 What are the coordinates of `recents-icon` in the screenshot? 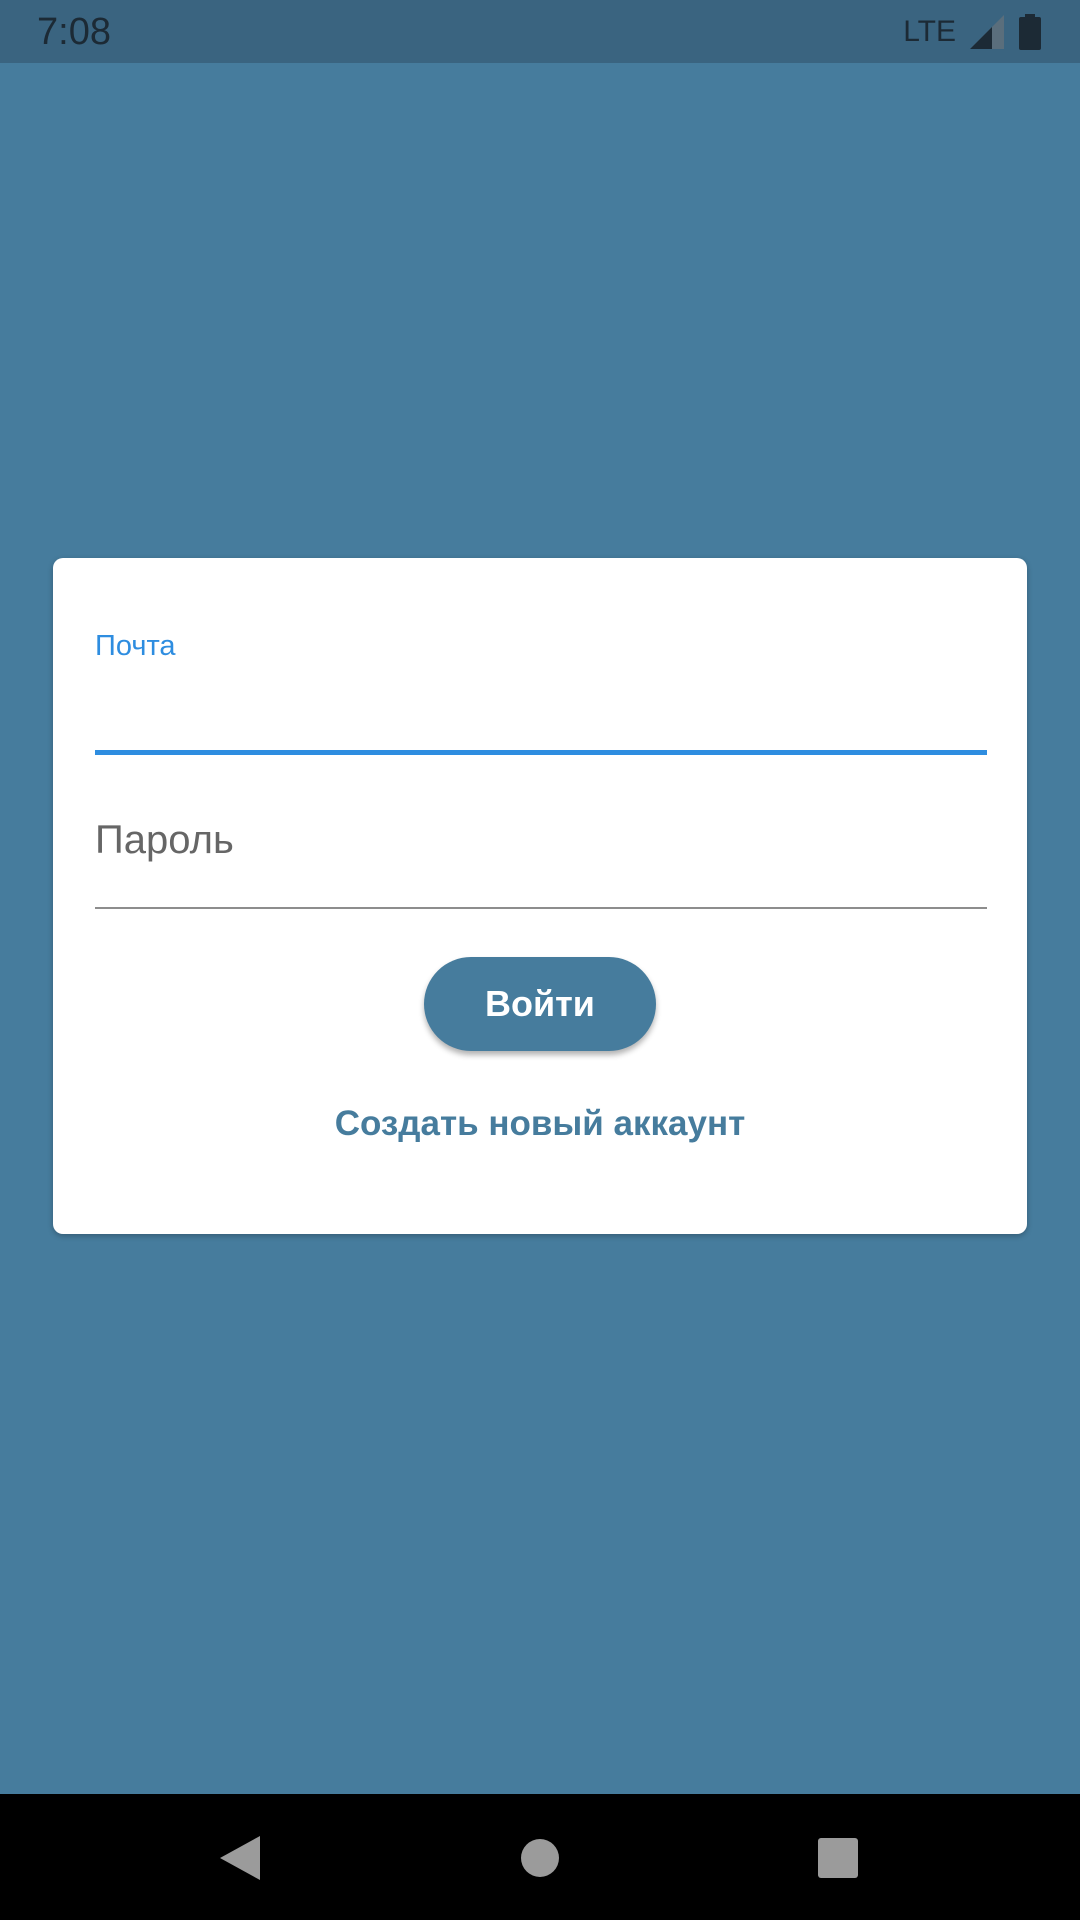 It's located at (838, 1858).